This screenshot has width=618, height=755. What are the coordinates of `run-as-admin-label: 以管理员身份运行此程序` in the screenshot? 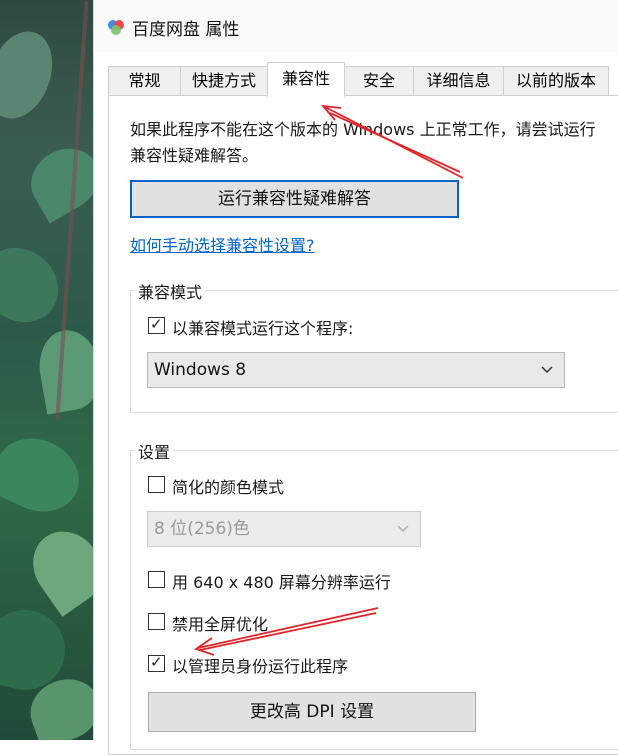 It's located at (260, 666).